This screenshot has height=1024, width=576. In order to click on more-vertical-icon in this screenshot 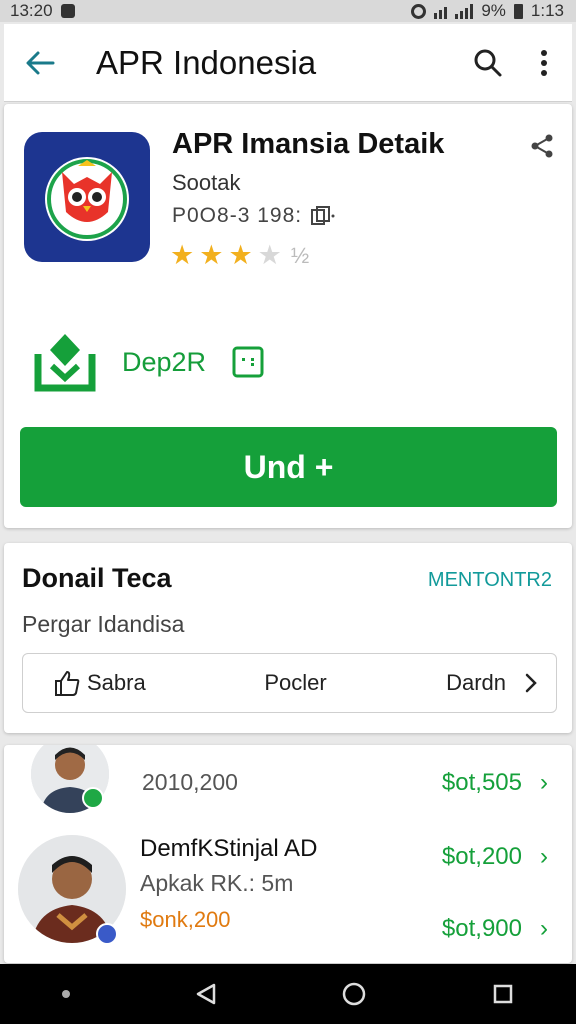, I will do `click(544, 62)`.